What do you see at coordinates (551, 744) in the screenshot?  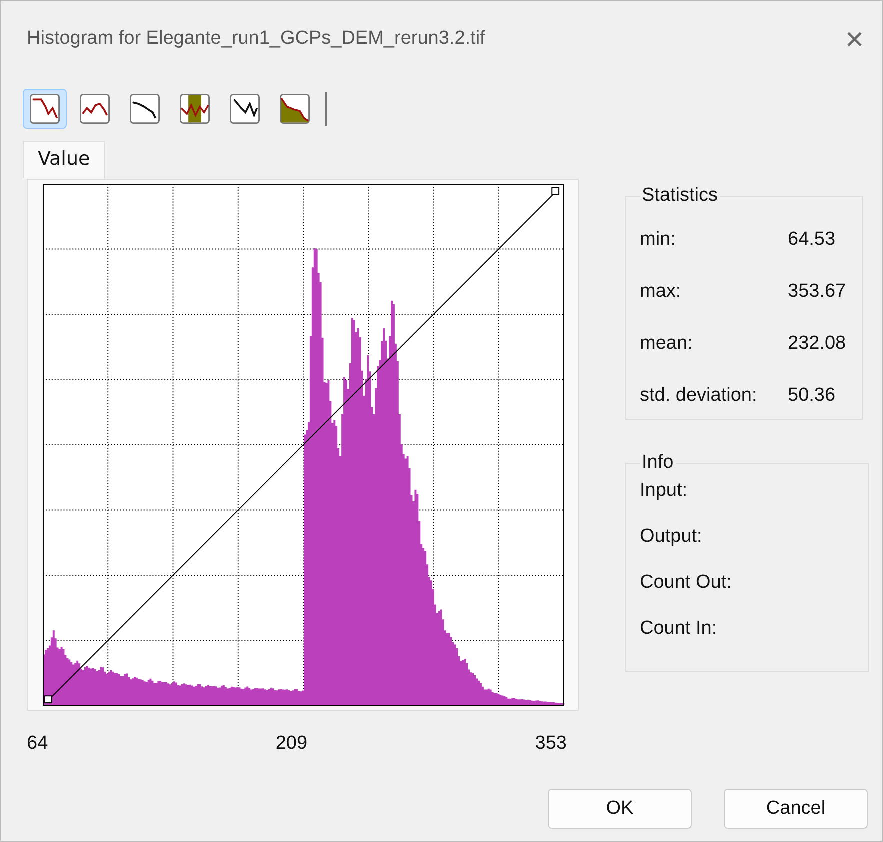 I see `axis-label: 353` at bounding box center [551, 744].